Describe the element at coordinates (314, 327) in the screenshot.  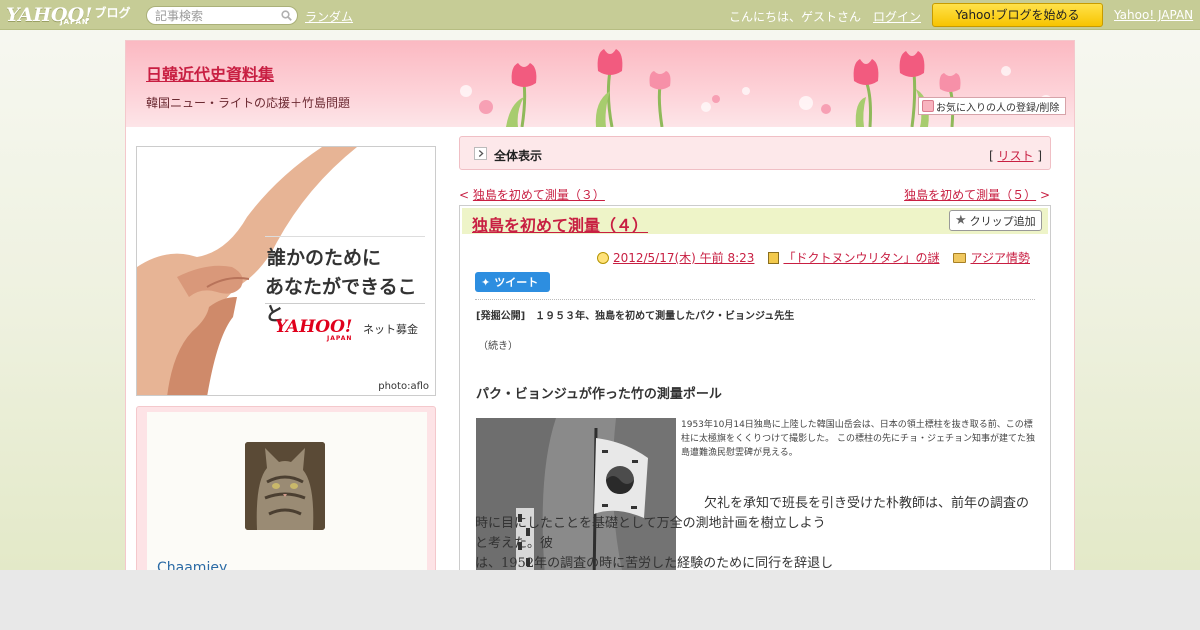
I see `ad-yahoo-logo: YAHOO!` at that location.